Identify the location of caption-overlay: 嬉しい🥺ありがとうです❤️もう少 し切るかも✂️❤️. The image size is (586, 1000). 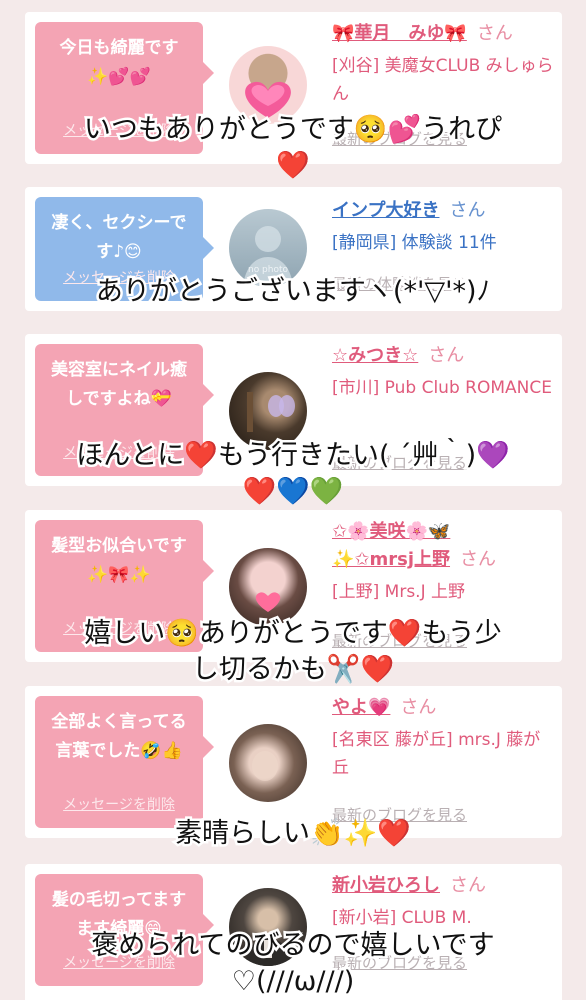
(293, 652).